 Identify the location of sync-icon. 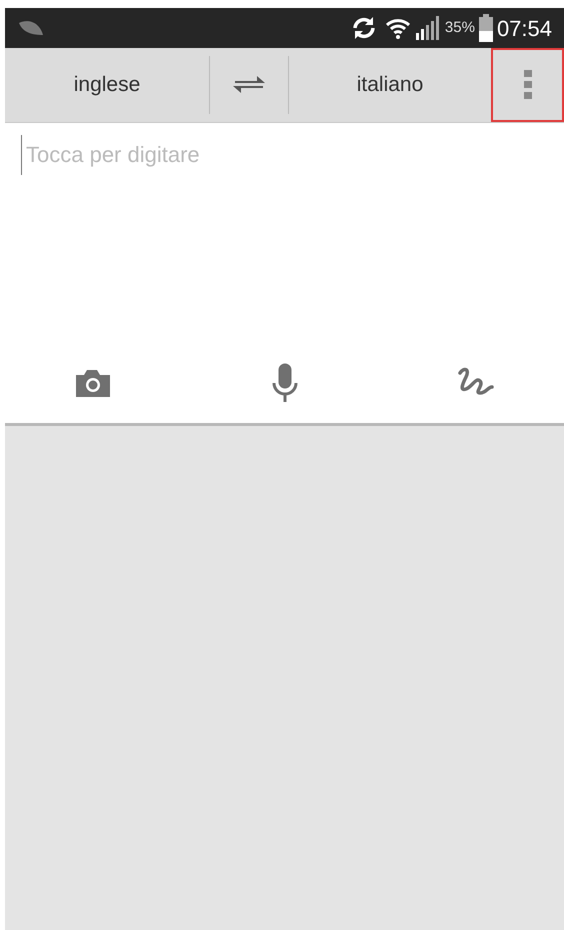
(363, 28).